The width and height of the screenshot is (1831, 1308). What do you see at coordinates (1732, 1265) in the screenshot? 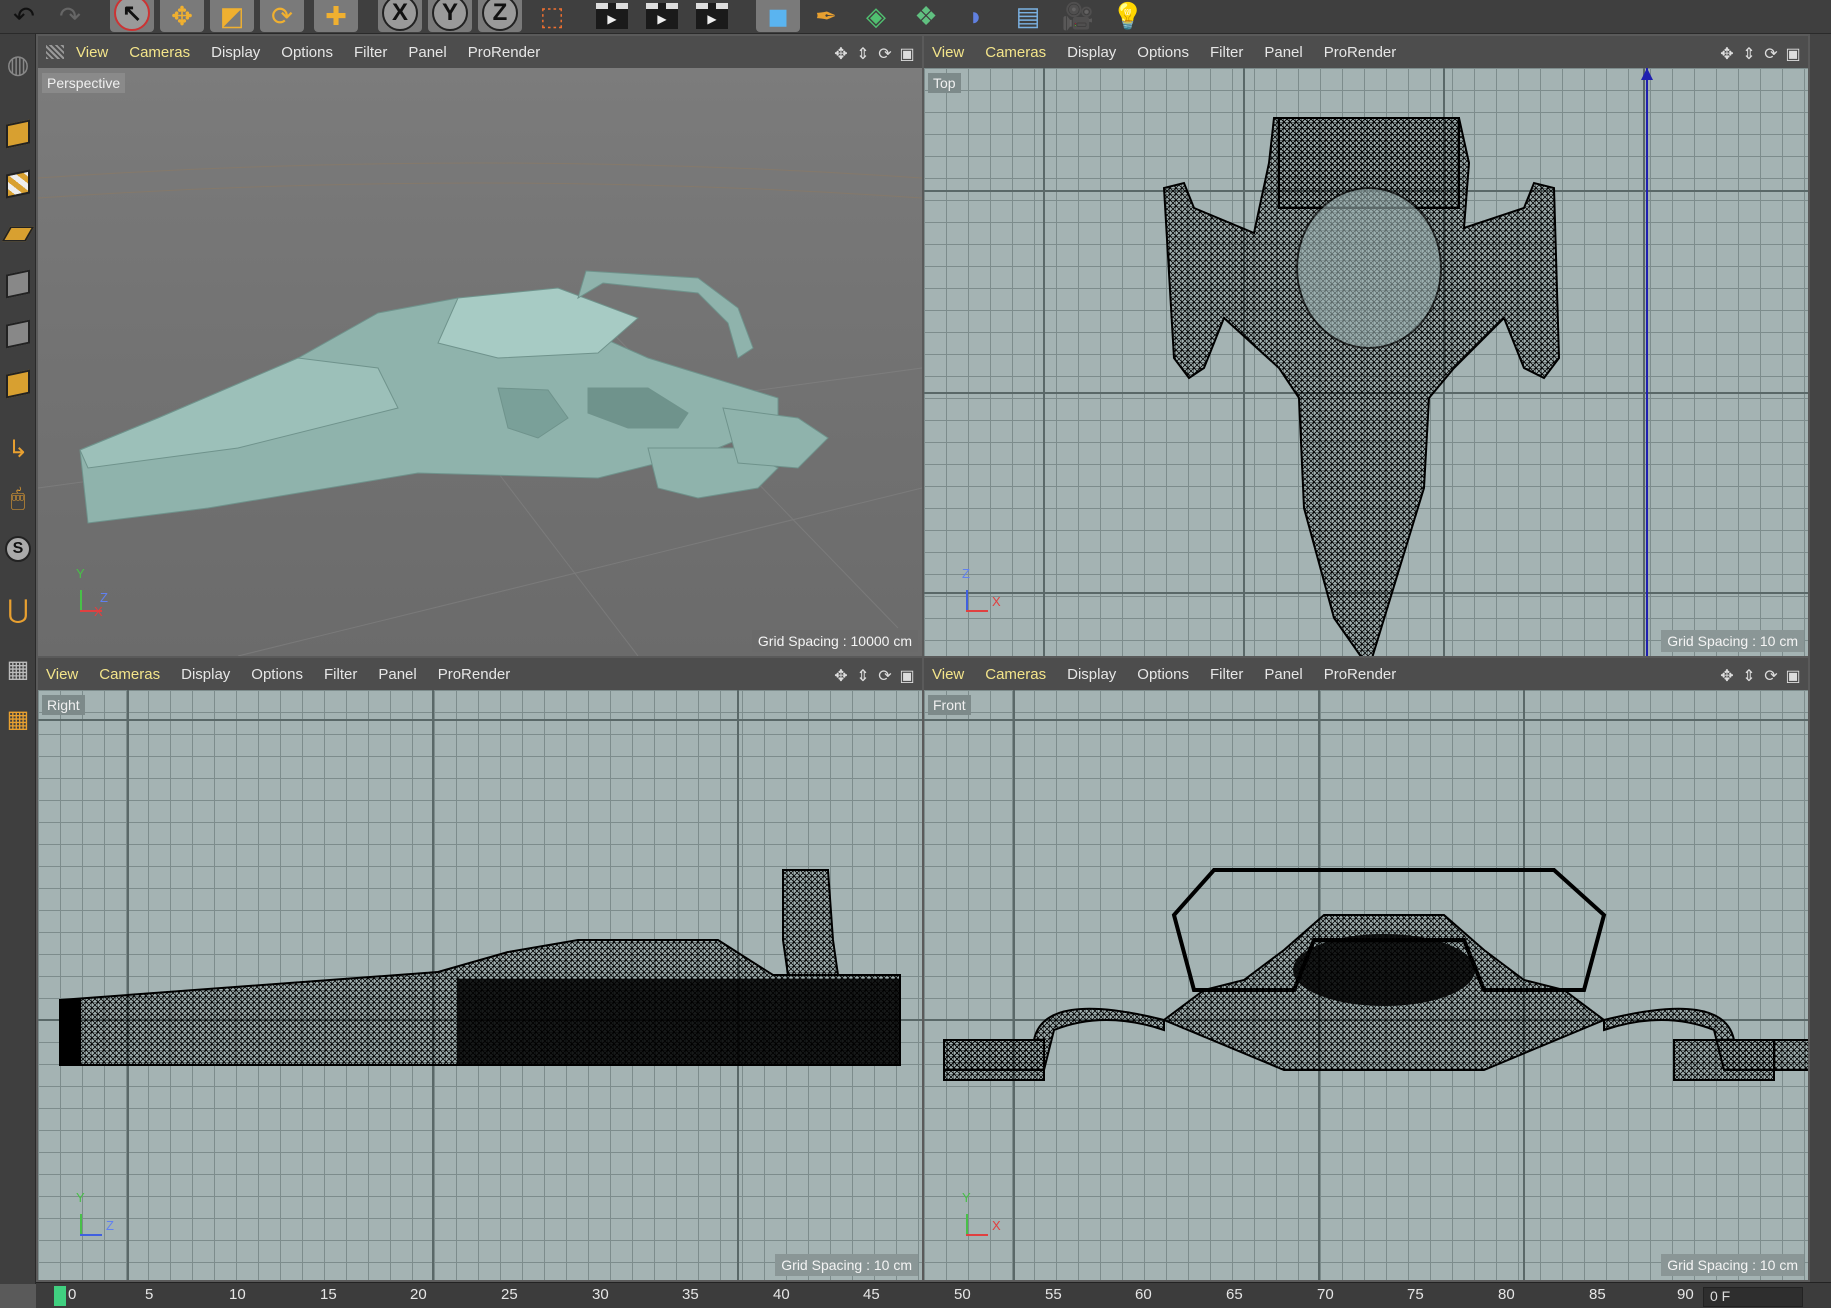
I see `grid-spacing-label: Grid Spacing : 10 cm` at bounding box center [1732, 1265].